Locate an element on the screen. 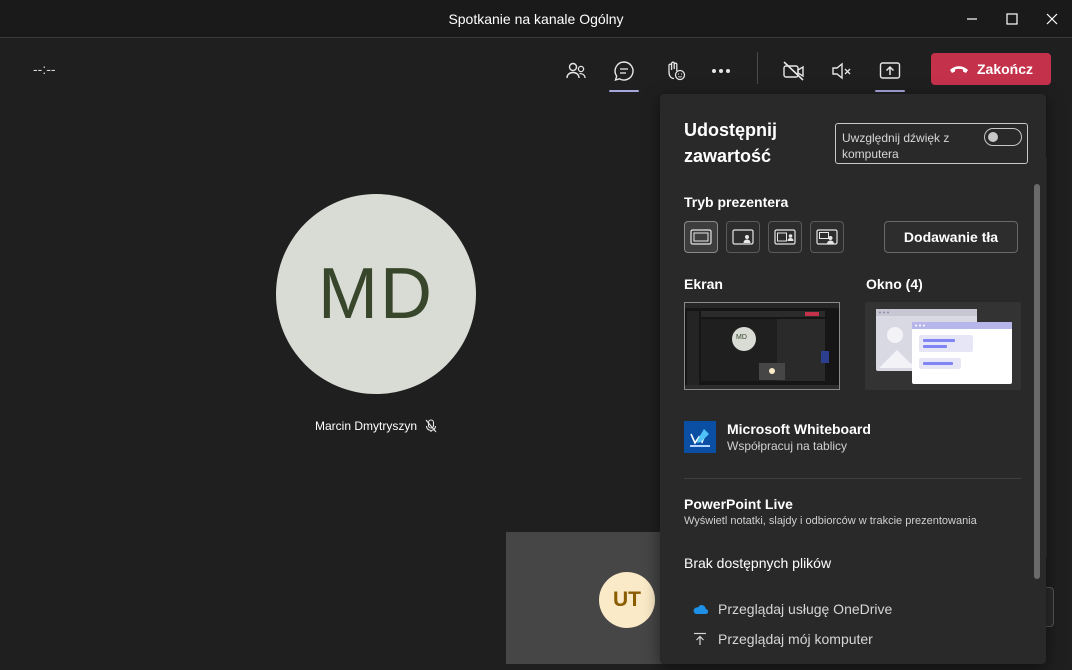  people-icon is located at coordinates (576, 70).